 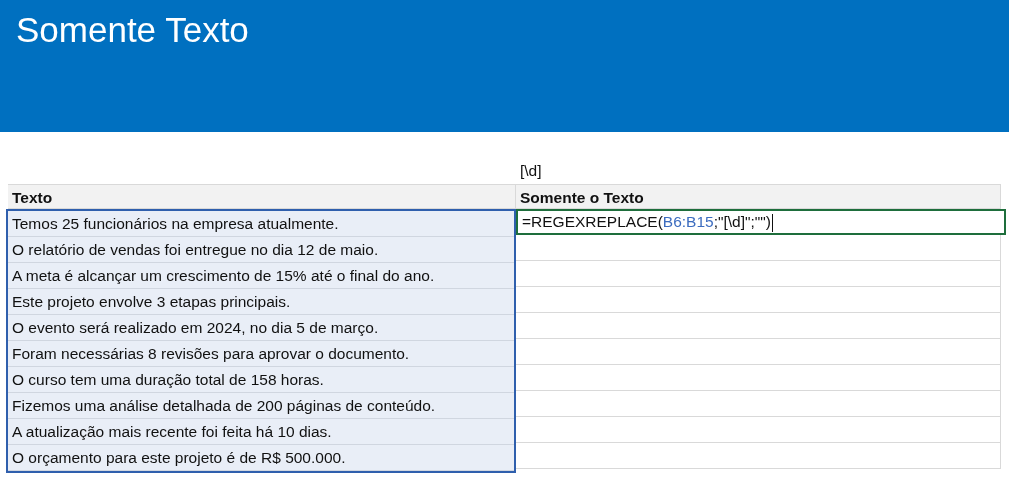 What do you see at coordinates (261, 224) in the screenshot?
I see `table-cell: Temos 25 funcionários na empresa atualmente.` at bounding box center [261, 224].